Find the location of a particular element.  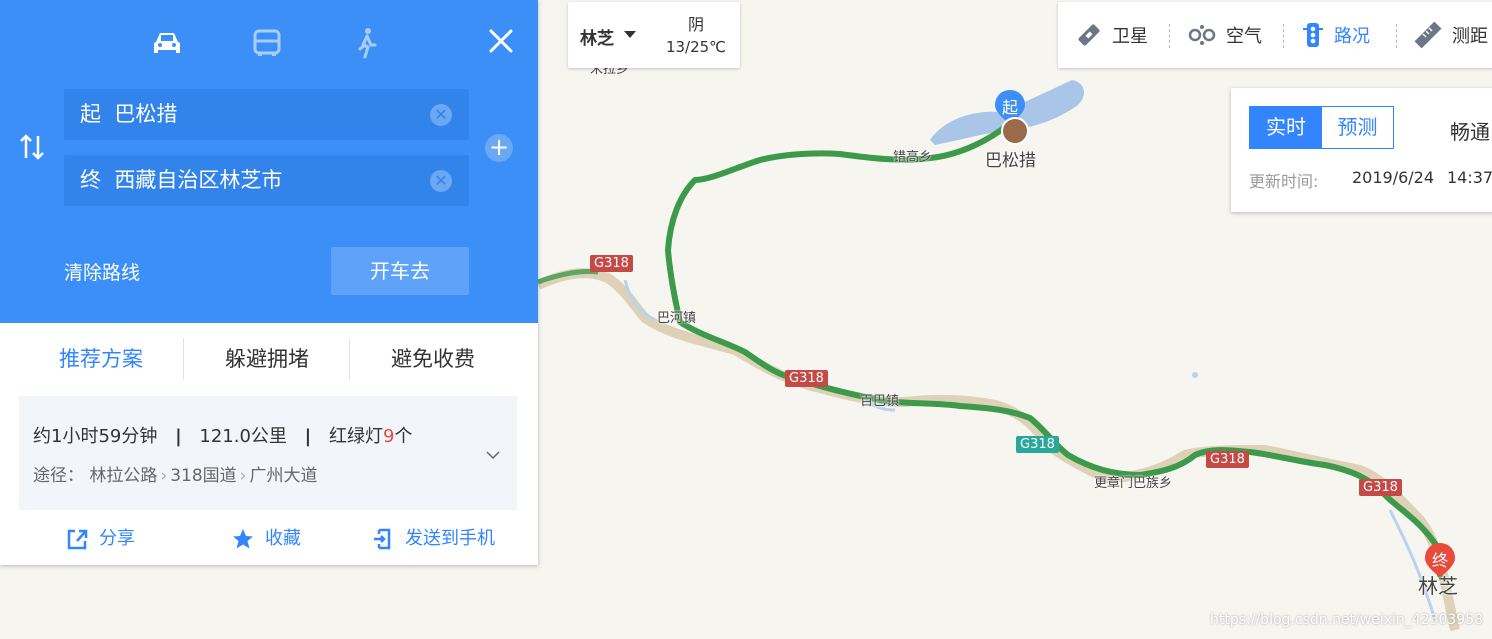

weather-temp: 13/25℃ is located at coordinates (696, 47).